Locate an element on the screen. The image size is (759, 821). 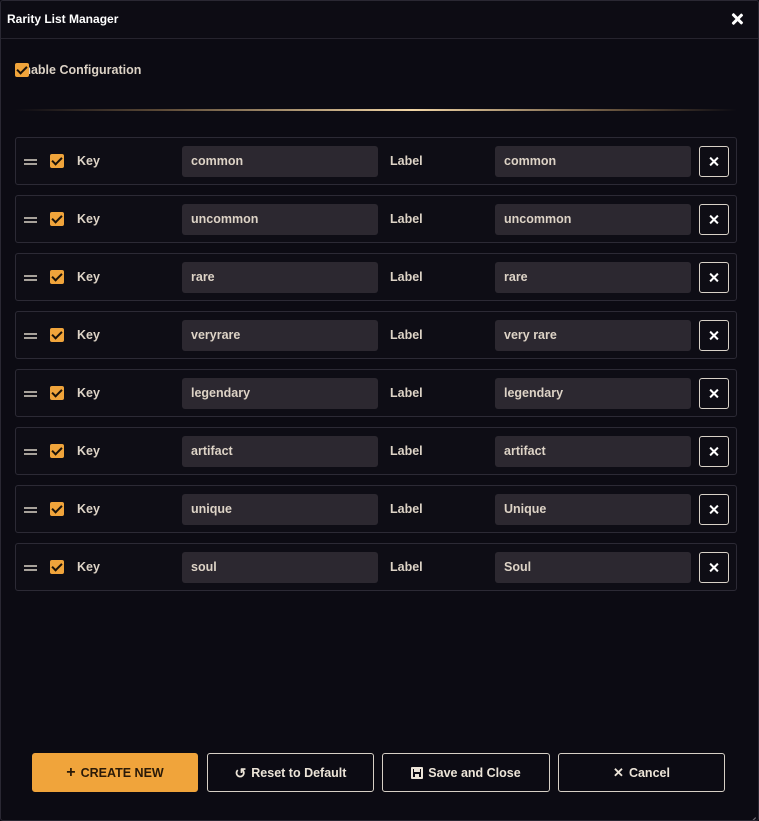
save-icon is located at coordinates (417, 772).